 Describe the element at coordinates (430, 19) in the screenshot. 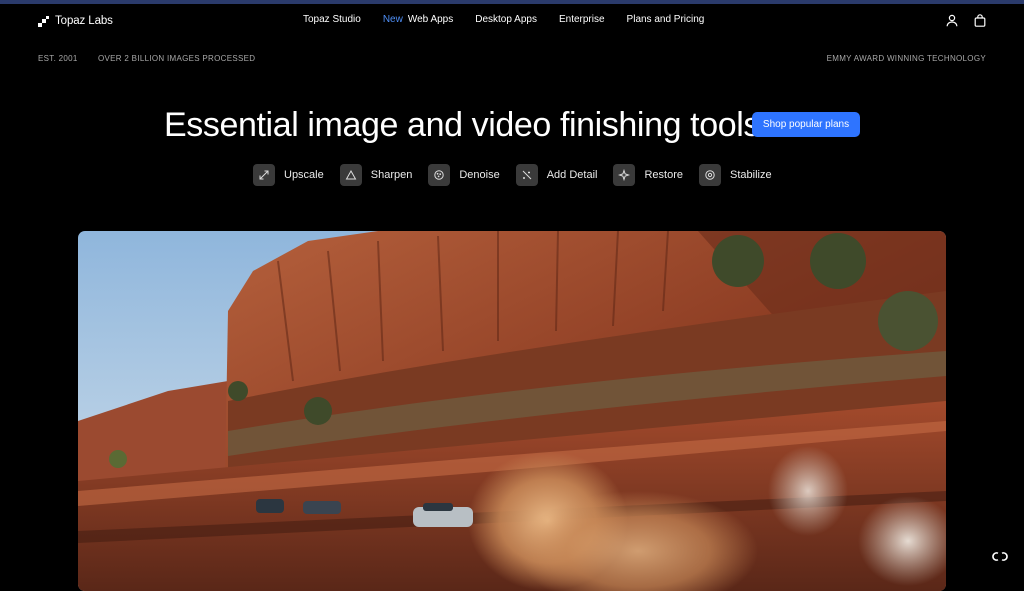

I see `nav-item-web-apps-label: Web Apps` at that location.